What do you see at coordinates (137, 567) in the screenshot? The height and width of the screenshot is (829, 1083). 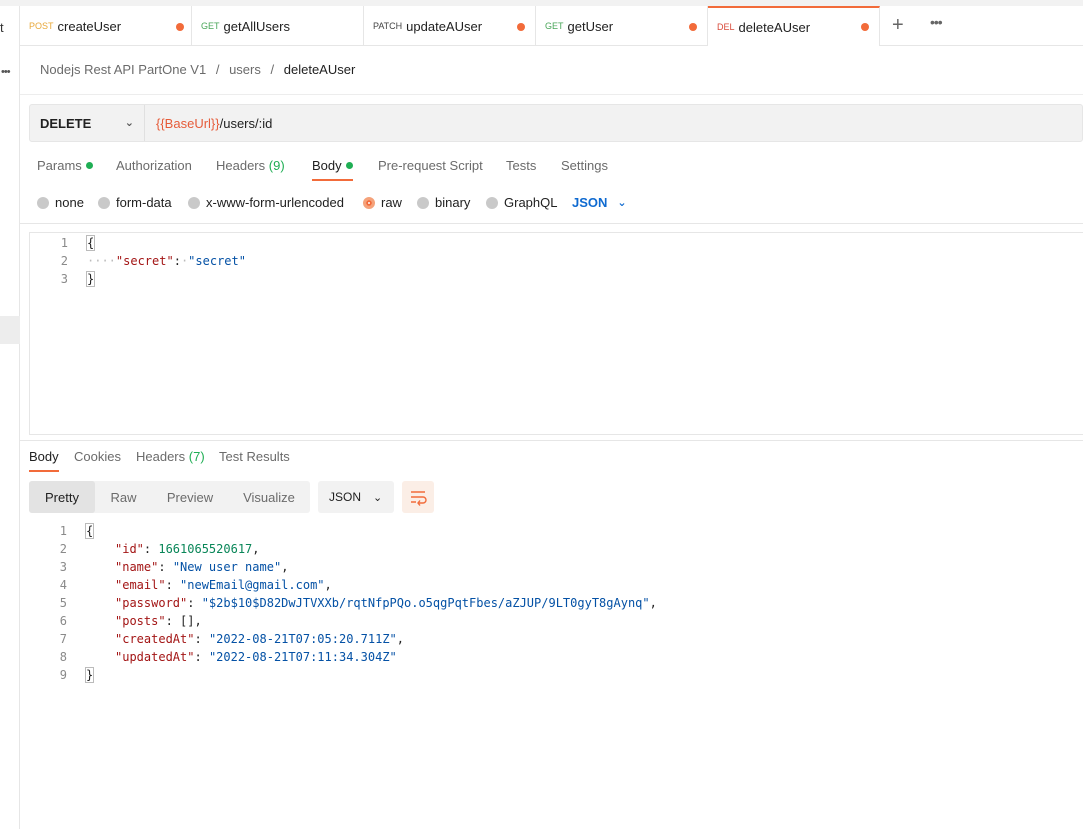 I see `json-key: "name"` at bounding box center [137, 567].